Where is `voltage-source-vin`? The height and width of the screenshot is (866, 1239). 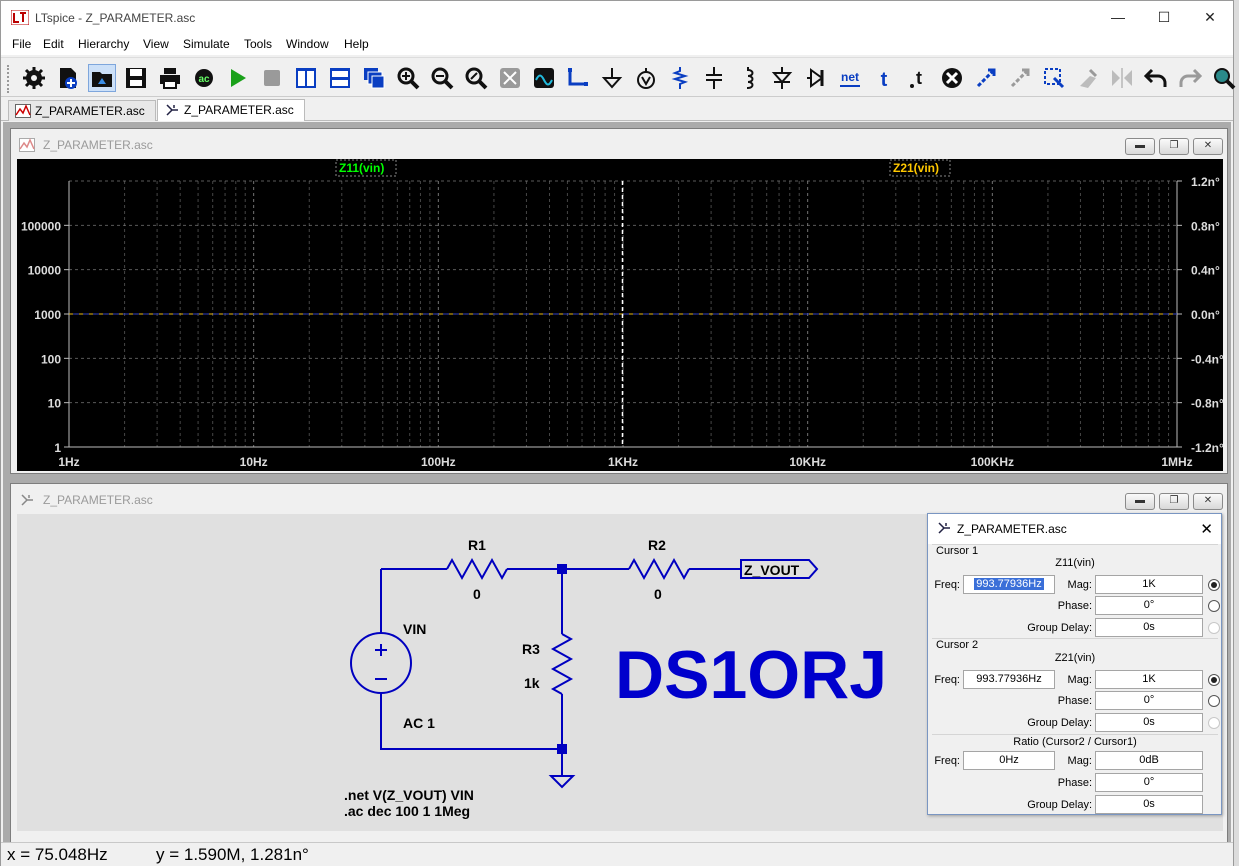
voltage-source-vin is located at coordinates (381, 663).